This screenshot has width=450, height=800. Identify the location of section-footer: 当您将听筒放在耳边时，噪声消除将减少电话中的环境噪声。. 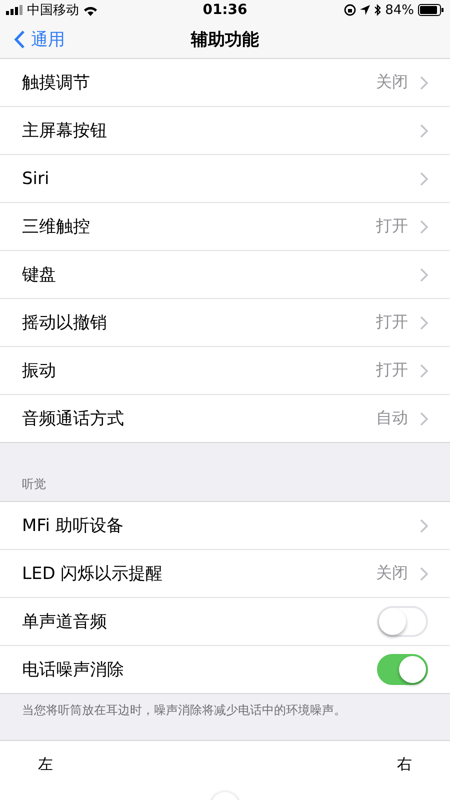
(184, 711).